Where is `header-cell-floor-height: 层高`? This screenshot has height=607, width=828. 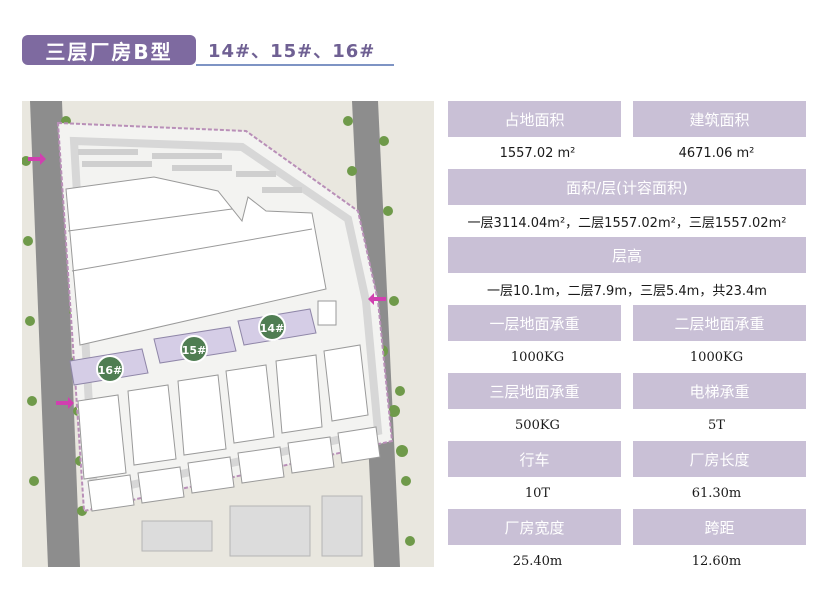
header-cell-floor-height: 层高 is located at coordinates (627, 255).